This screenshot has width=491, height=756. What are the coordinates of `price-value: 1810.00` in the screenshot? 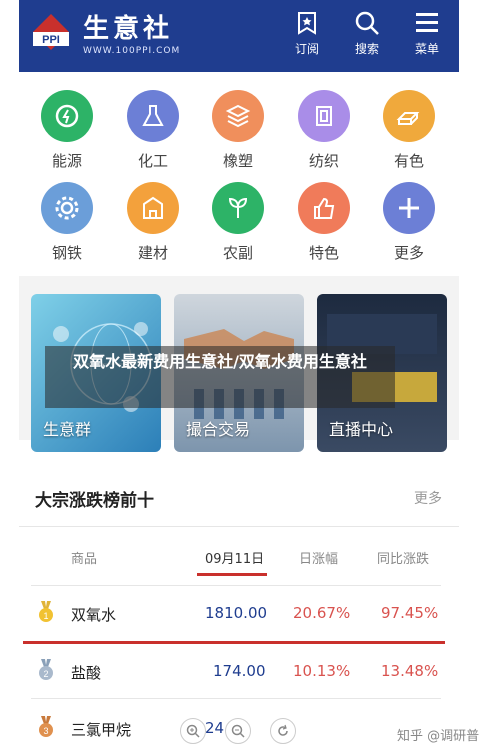 It's located at (236, 613).